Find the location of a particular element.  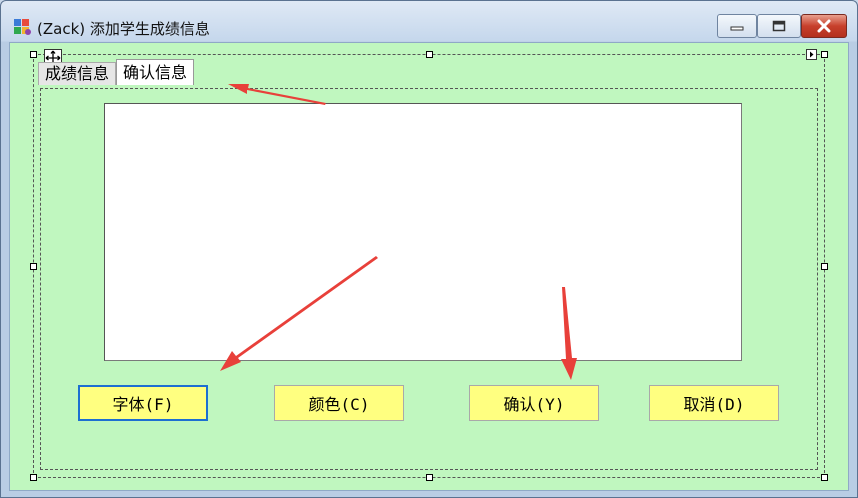

close-button is located at coordinates (824, 26).